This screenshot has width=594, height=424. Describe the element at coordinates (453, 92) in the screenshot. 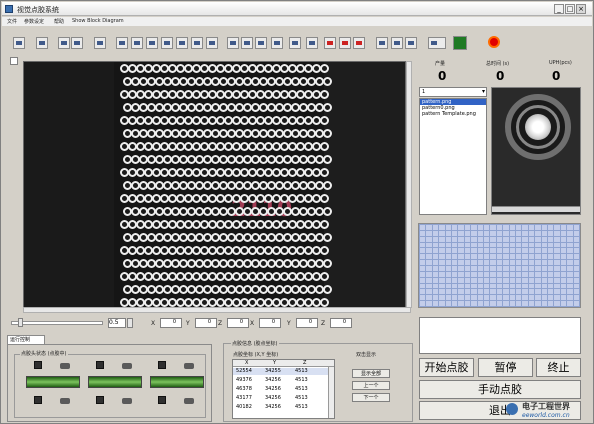

I see `pattern-combo: 1 ▾` at that location.